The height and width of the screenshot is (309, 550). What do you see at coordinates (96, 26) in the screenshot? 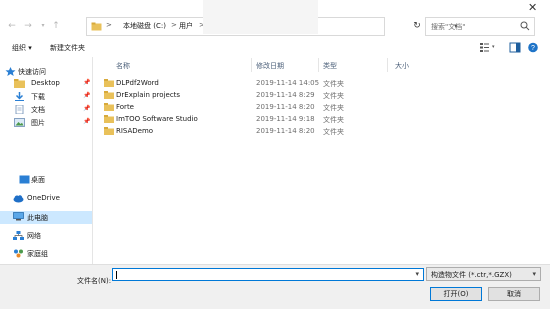
I see `folder-path-icon` at bounding box center [96, 26].